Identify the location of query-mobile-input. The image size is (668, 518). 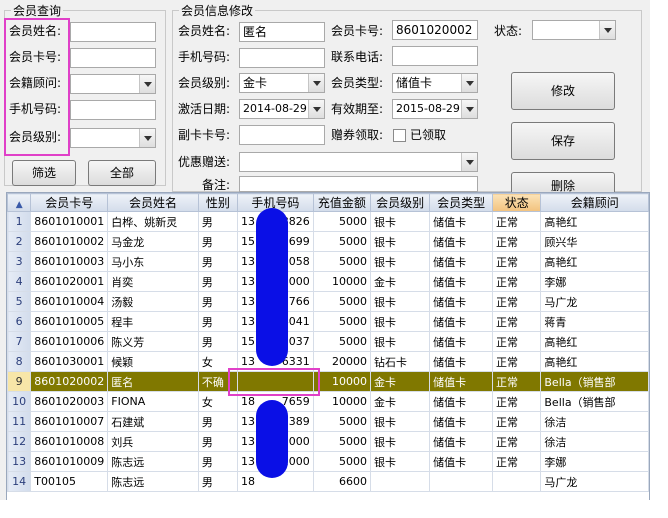
(113, 110).